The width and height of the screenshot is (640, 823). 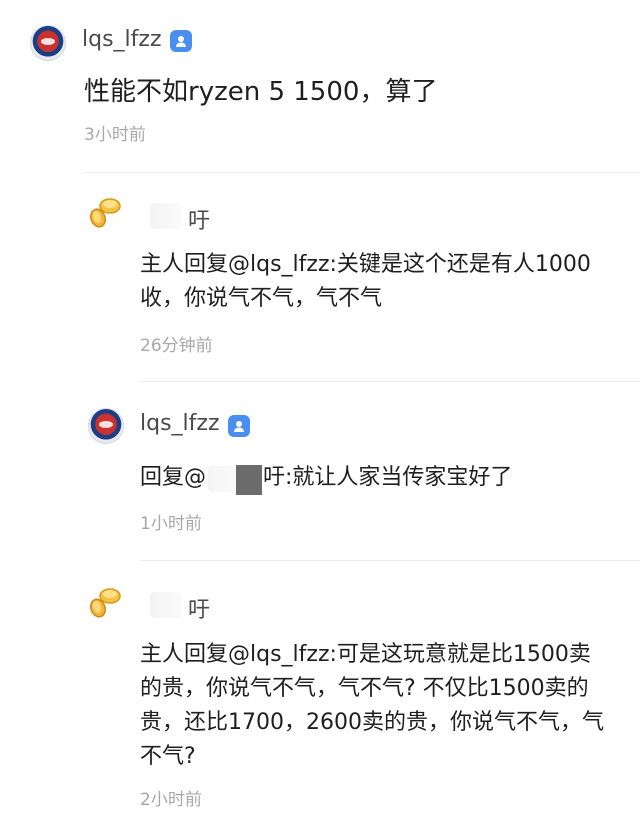 I want to click on reply-text-line: 贵，还比1700，2600卖的贵，你说气不气，气, so click(x=372, y=722).